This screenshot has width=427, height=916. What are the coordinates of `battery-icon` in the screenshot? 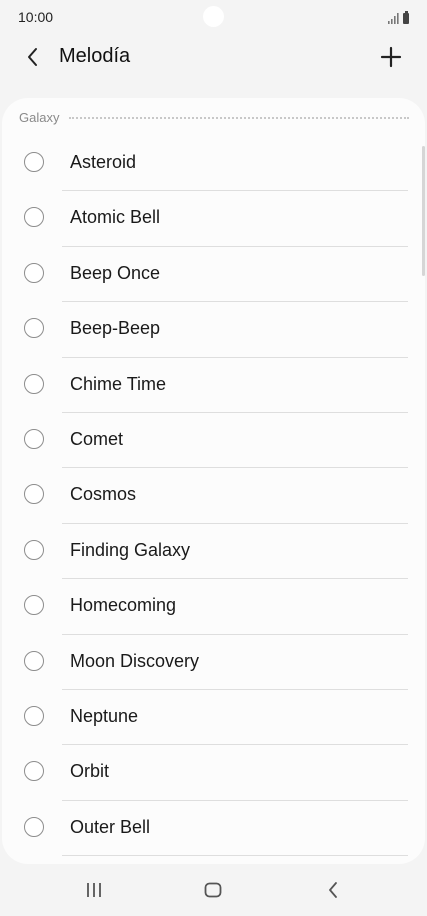 It's located at (406, 17).